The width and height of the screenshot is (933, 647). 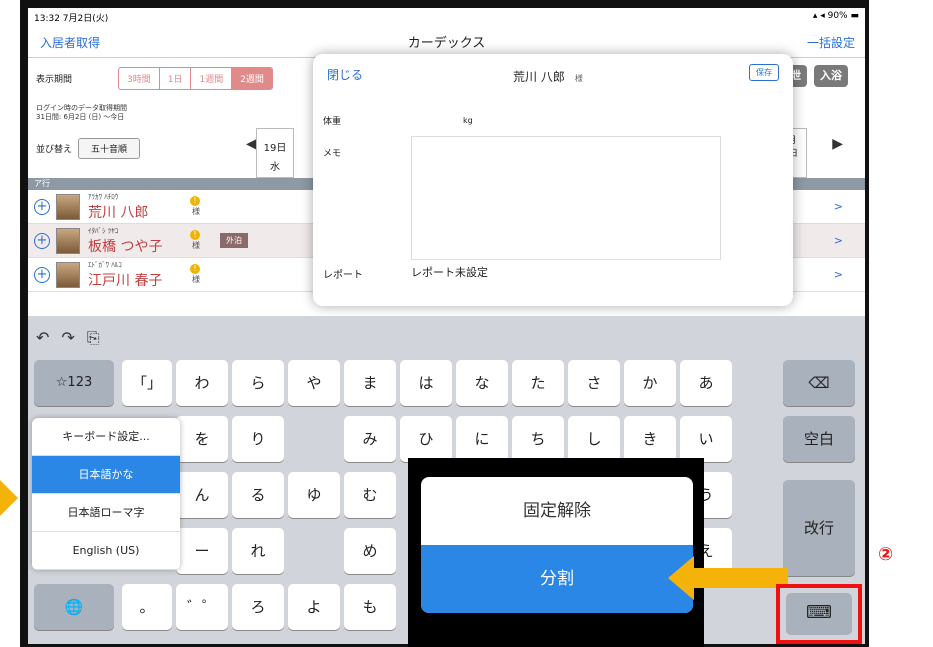 I want to click on sort-control: 並び替え 五十音順, so click(x=88, y=148).